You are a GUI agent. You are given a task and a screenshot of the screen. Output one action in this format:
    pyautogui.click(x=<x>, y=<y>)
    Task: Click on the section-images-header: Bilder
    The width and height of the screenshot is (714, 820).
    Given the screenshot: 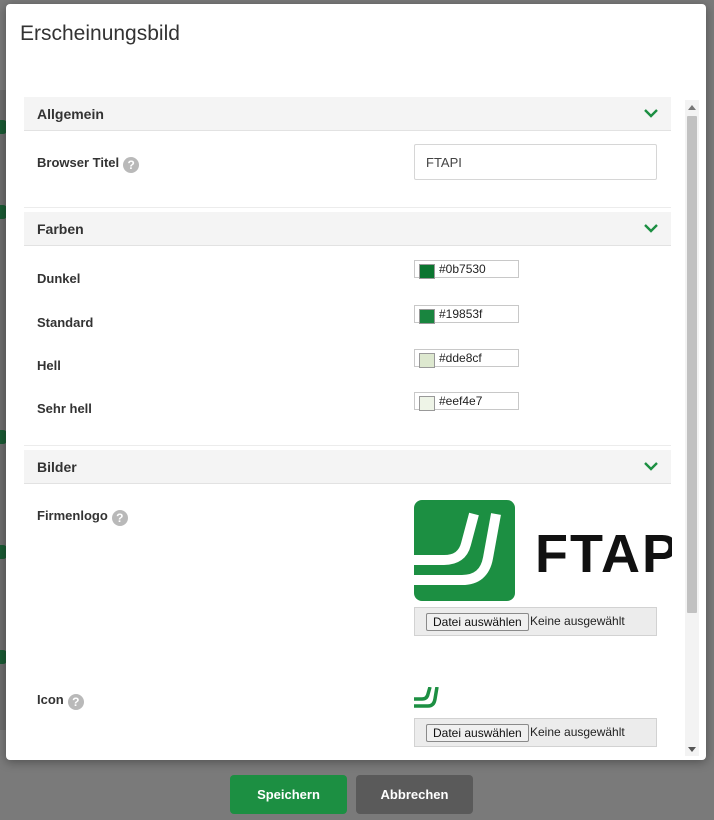 What is the action you would take?
    pyautogui.click(x=347, y=467)
    